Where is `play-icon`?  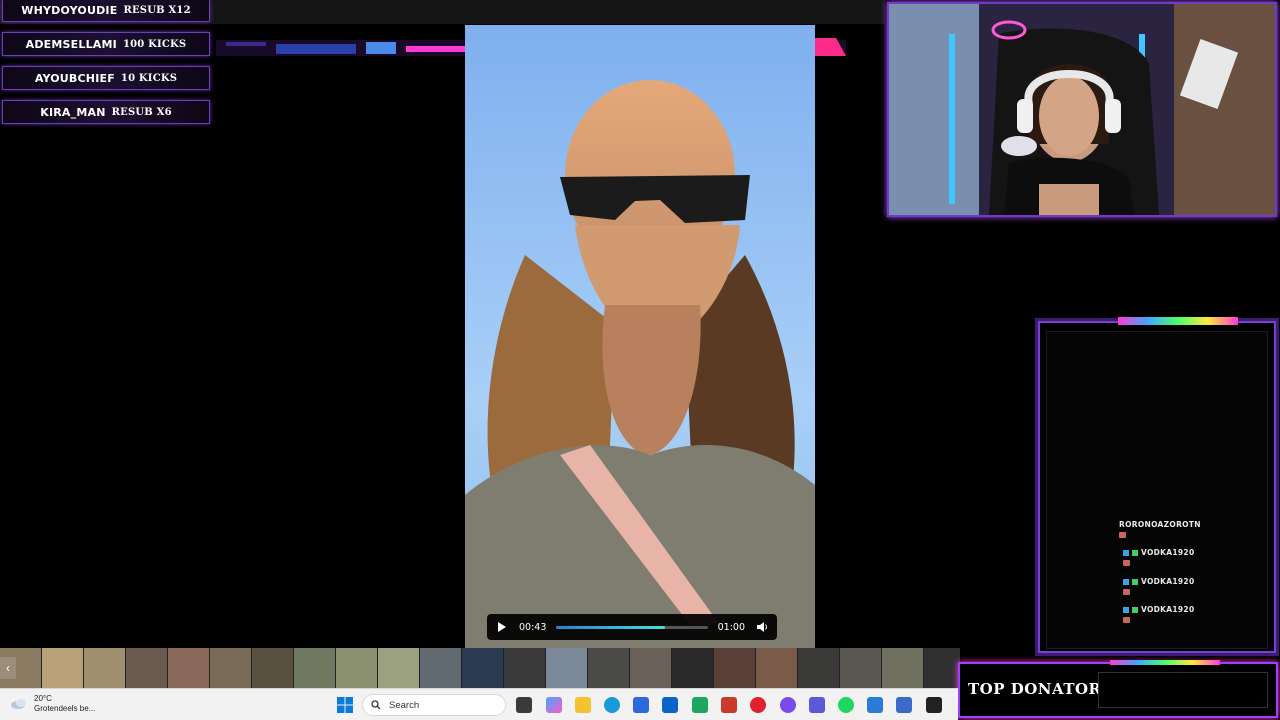 play-icon is located at coordinates (502, 627).